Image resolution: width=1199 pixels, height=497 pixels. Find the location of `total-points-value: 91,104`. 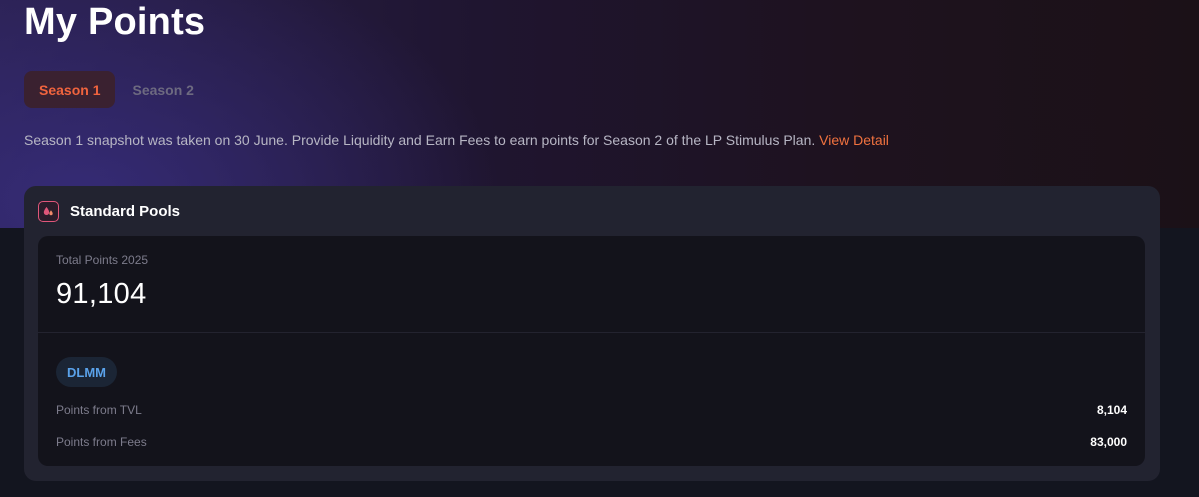

total-points-value: 91,104 is located at coordinates (101, 294).